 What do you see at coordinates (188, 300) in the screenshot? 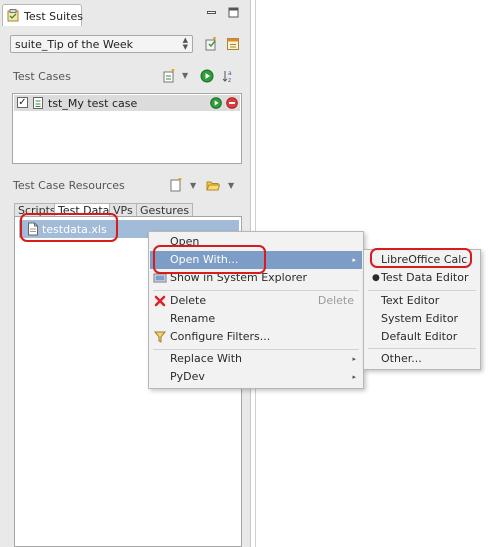
I see `menu-item-delete-label: Delete` at bounding box center [188, 300].